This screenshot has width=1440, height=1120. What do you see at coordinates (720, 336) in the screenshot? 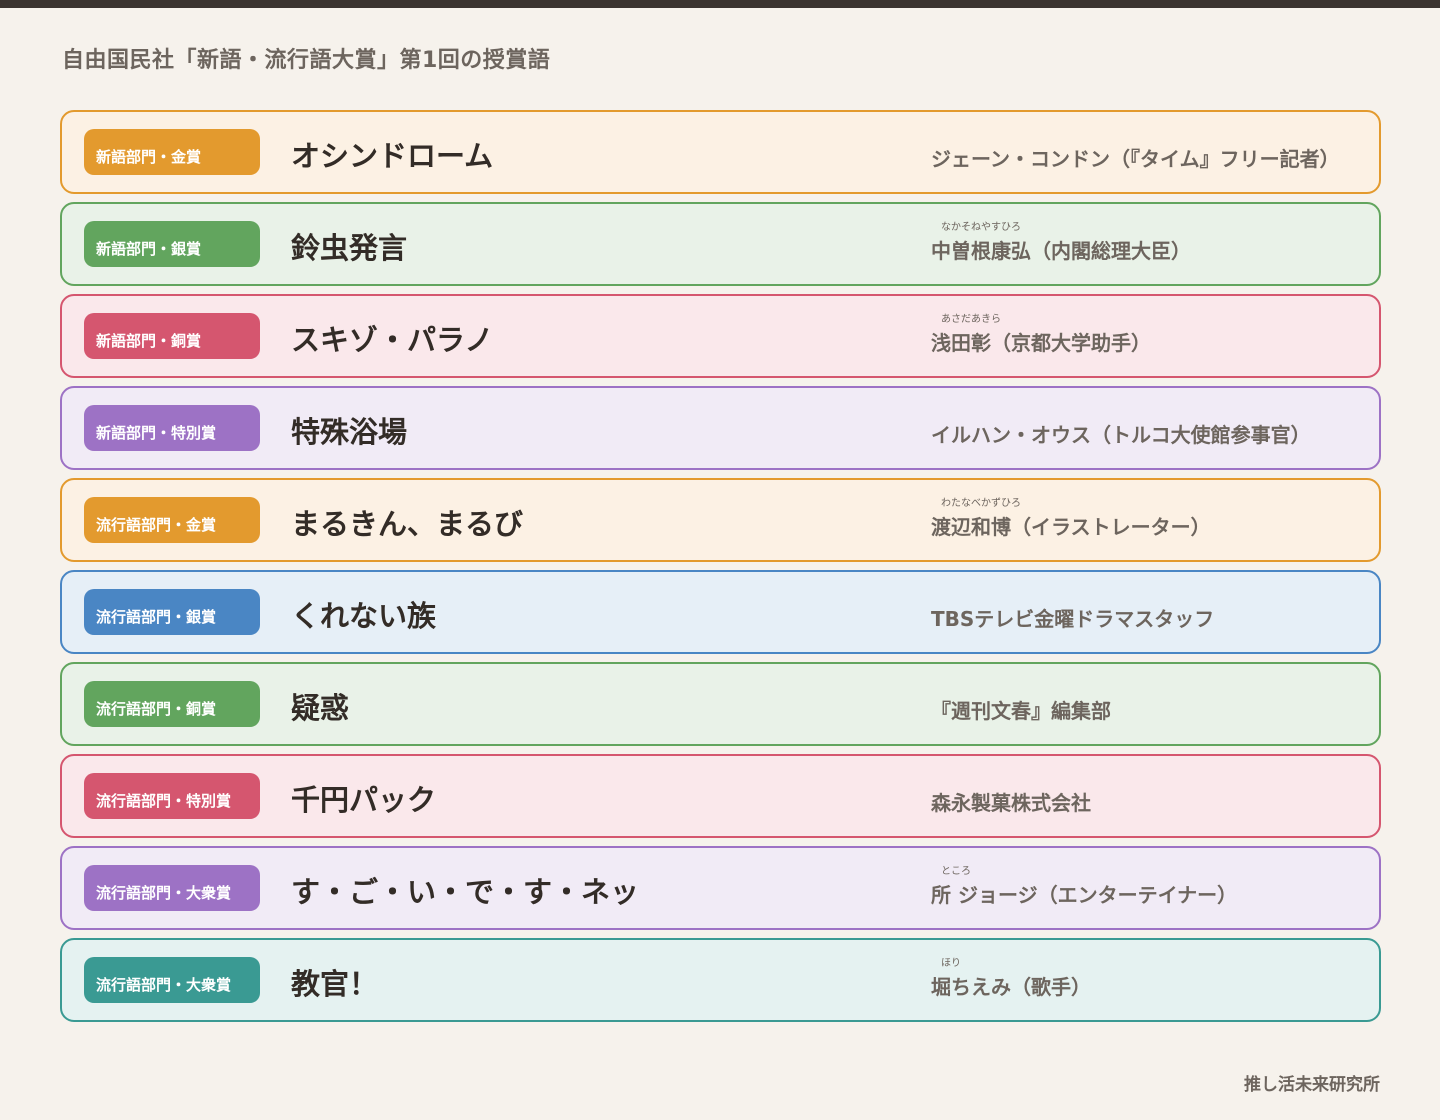
I see `award-row: 新語部門・銅賞 スキゾ・パラノ あさだあきら浅田彰（京都大学助手）` at bounding box center [720, 336].